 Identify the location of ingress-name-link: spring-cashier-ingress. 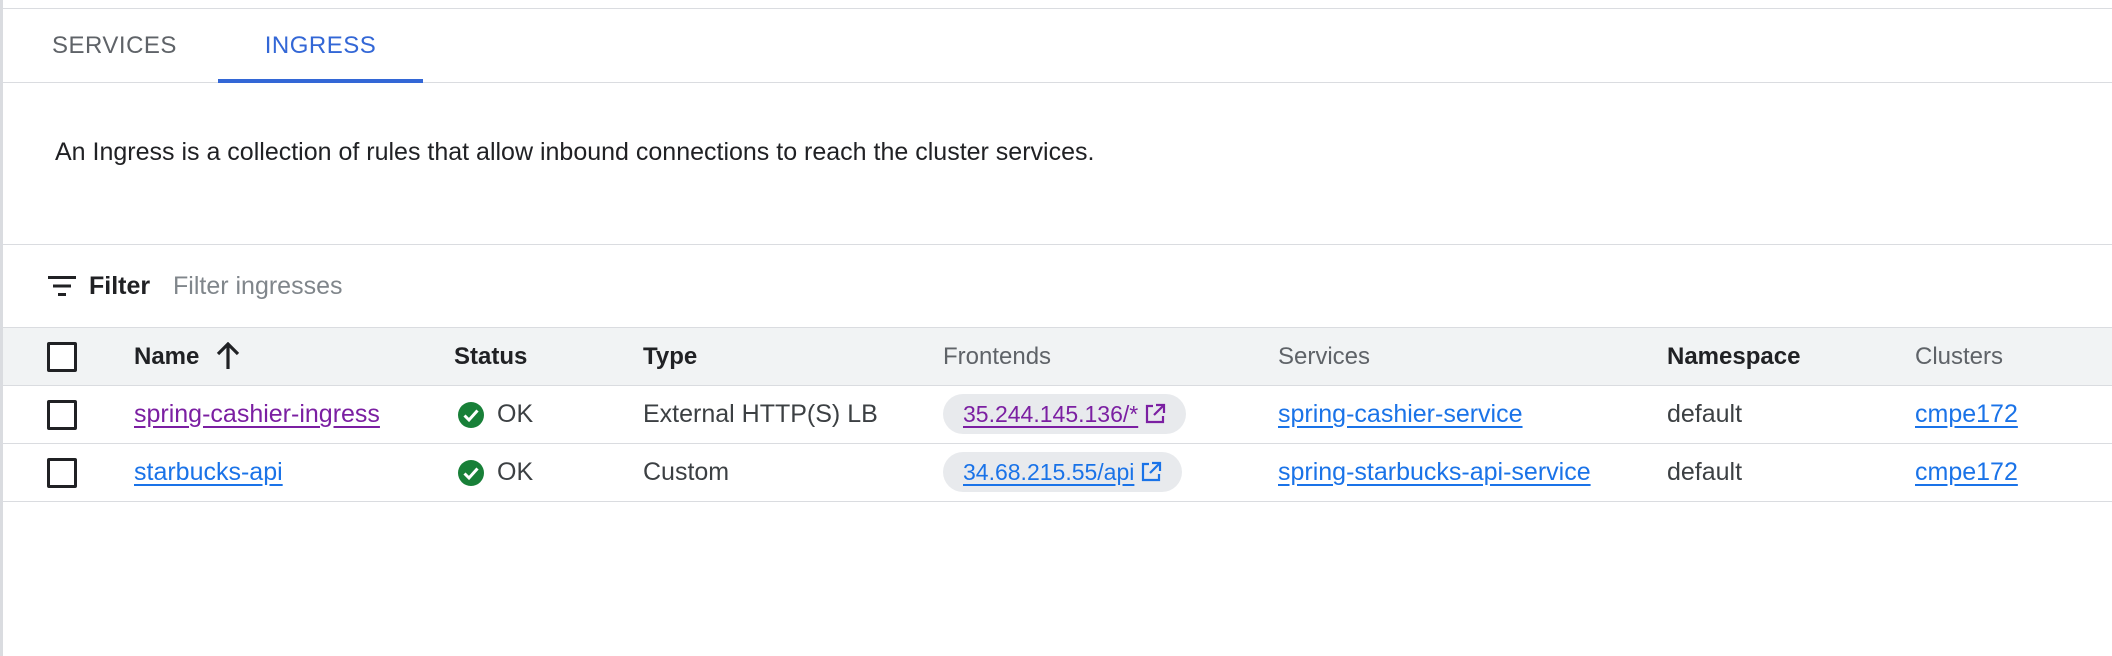
(257, 414).